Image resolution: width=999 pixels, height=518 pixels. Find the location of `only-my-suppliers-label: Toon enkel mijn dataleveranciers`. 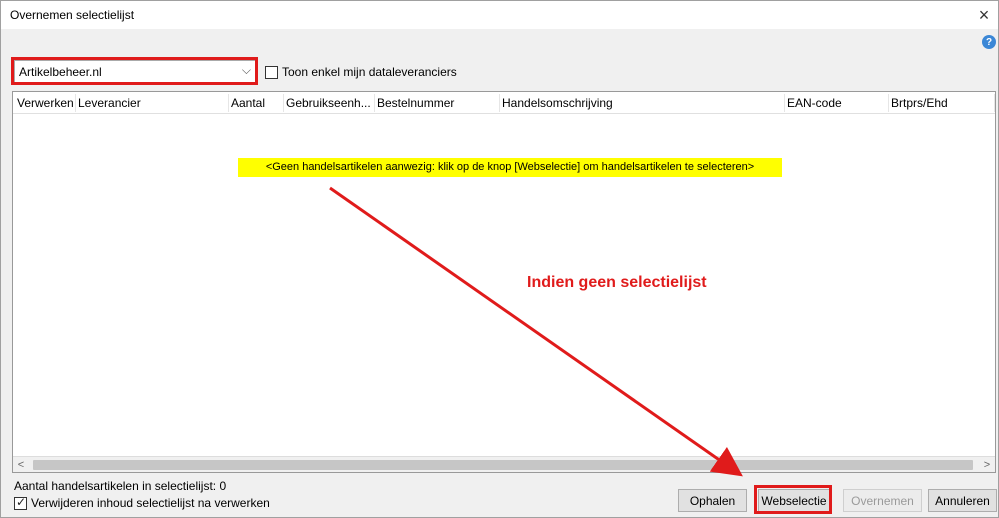

only-my-suppliers-label: Toon enkel mijn dataleveranciers is located at coordinates (369, 72).